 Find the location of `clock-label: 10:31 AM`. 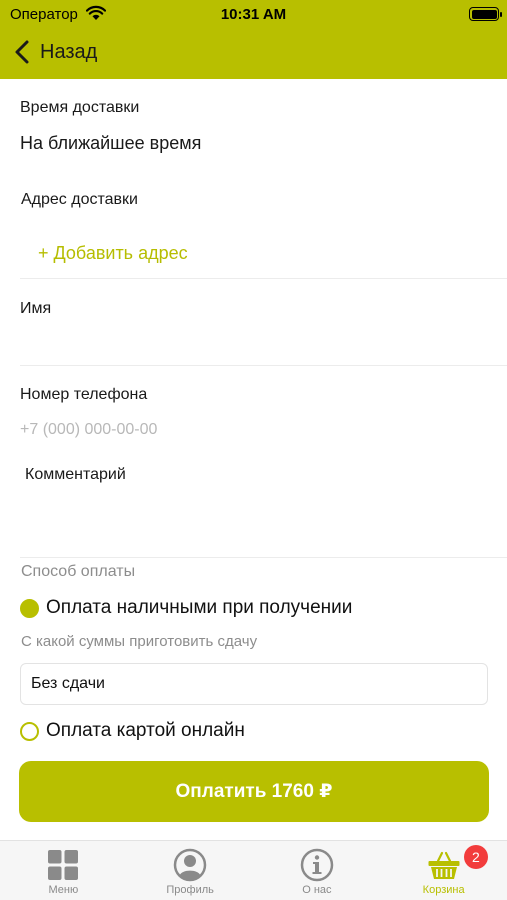

clock-label: 10:31 AM is located at coordinates (253, 14).